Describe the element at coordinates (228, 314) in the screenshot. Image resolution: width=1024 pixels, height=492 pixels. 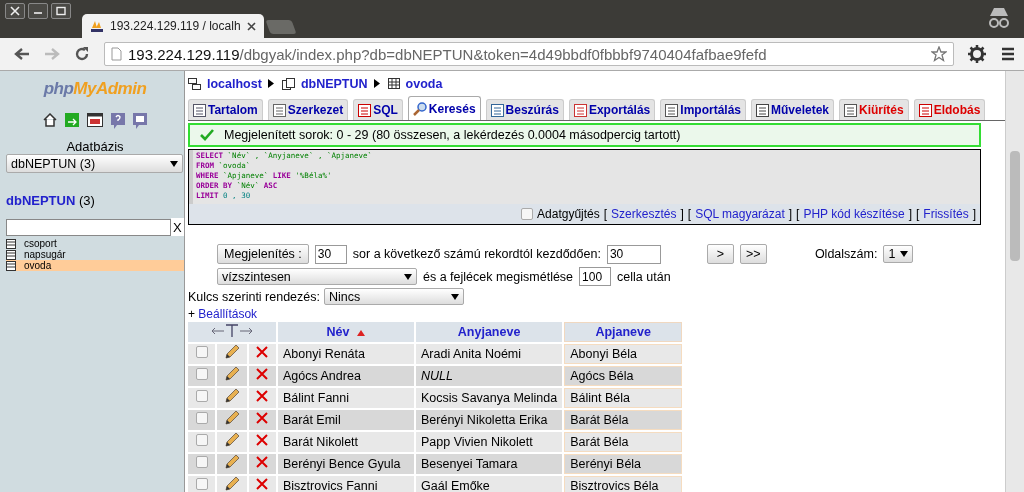
I see `options-link: Beállítások` at that location.